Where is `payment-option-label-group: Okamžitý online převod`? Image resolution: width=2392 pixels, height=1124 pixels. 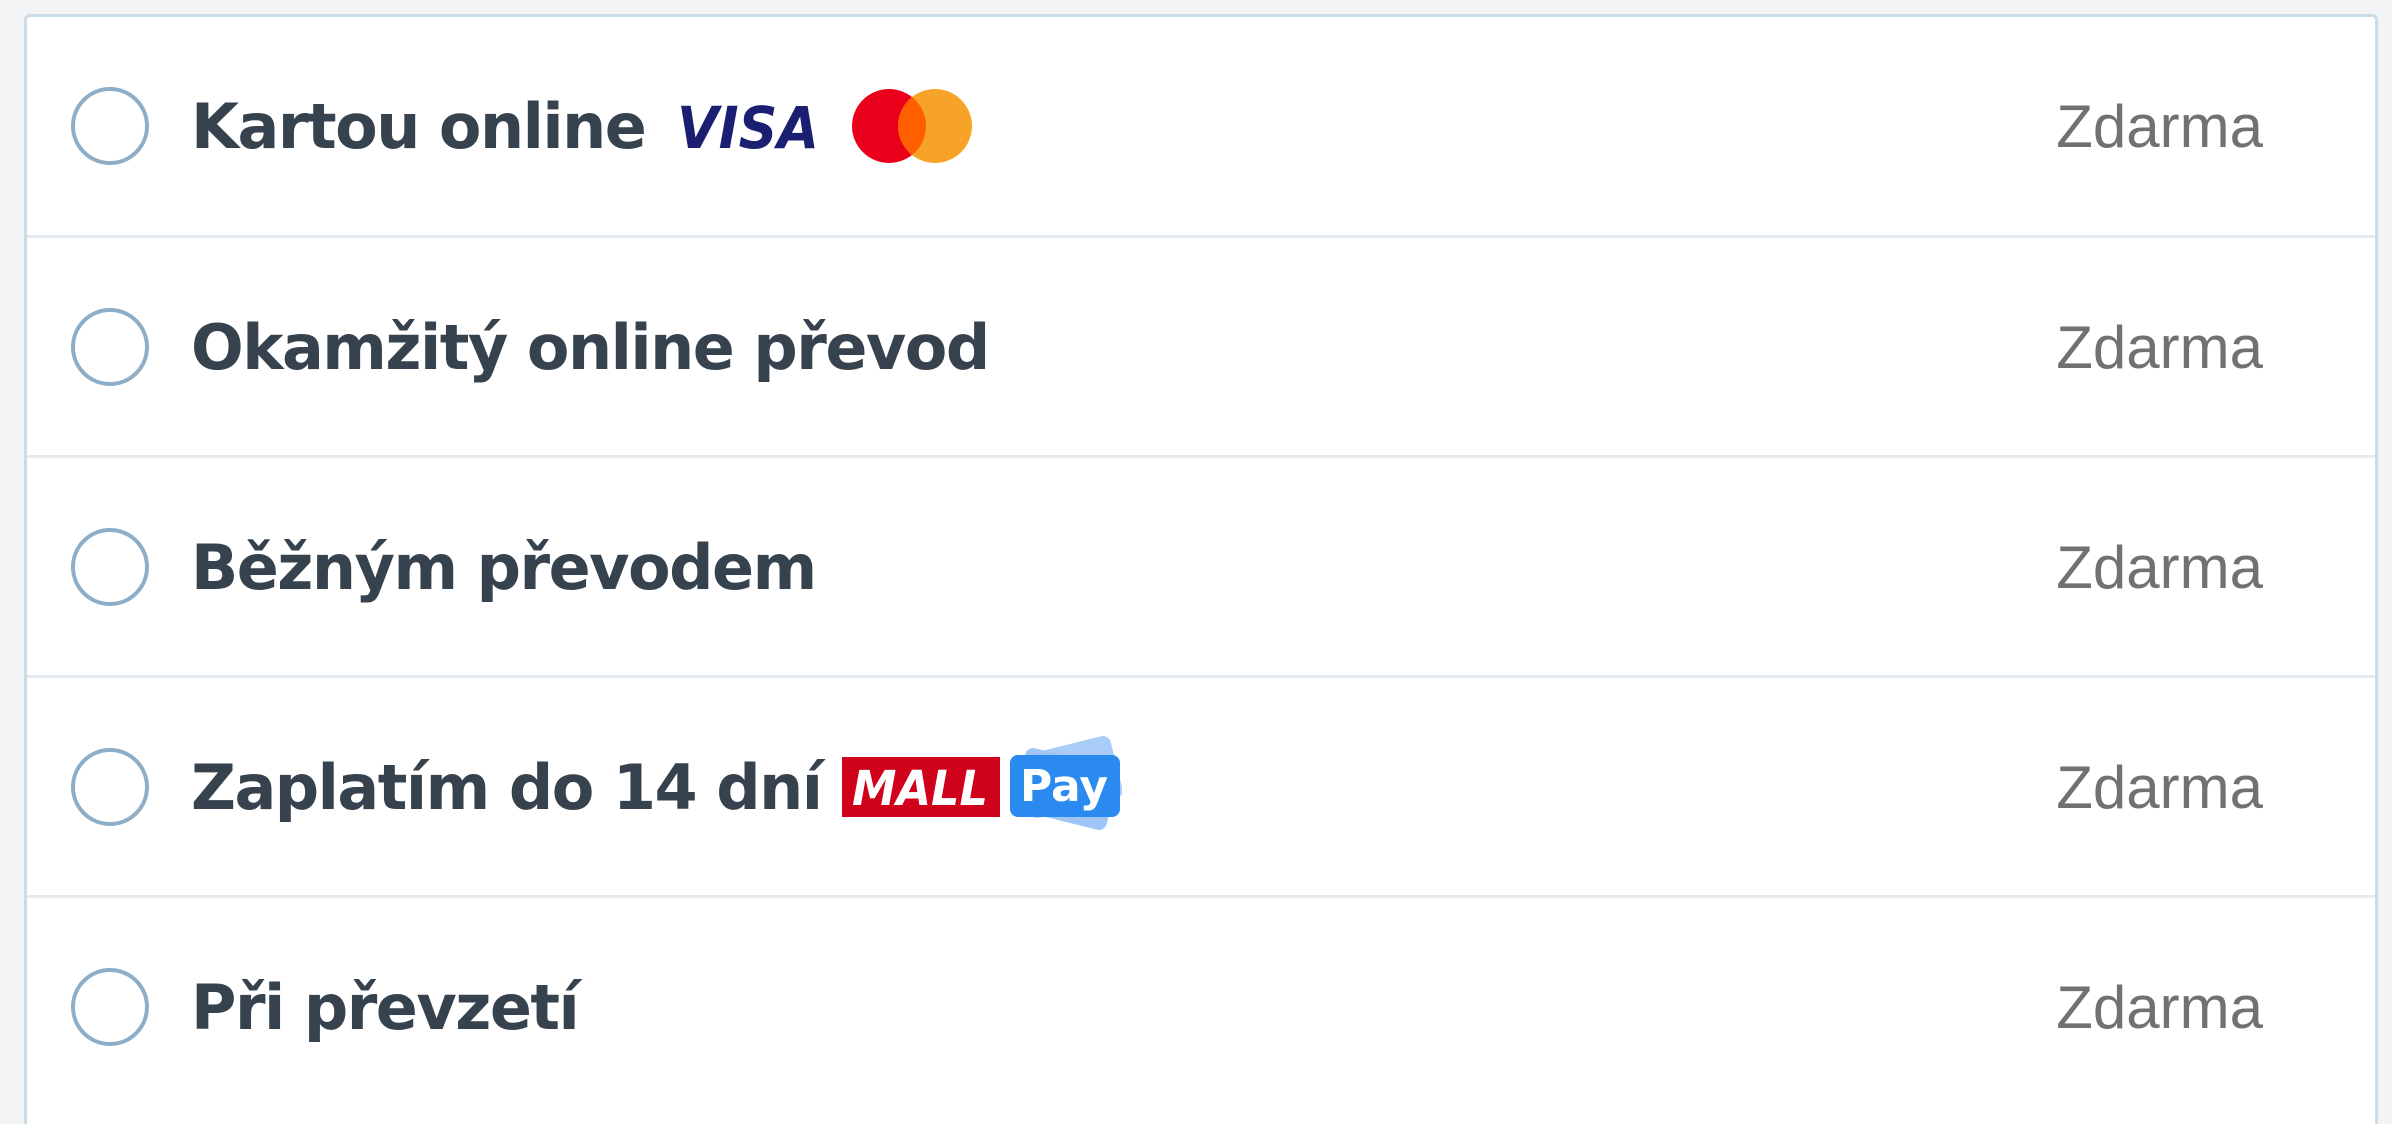
payment-option-label-group: Okamžitý online převod is located at coordinates (590, 347).